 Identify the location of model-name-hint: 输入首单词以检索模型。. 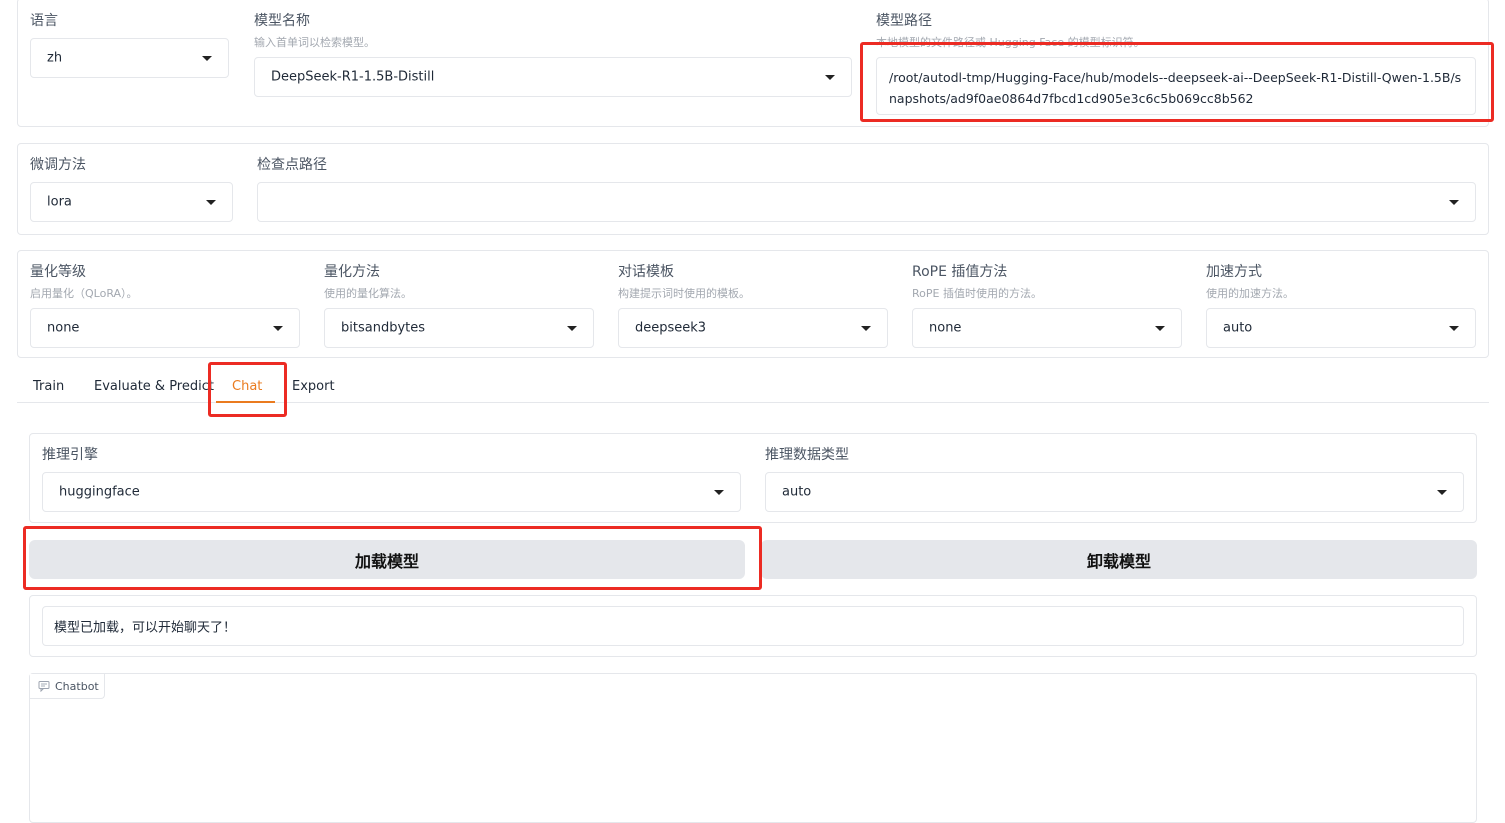
(314, 42).